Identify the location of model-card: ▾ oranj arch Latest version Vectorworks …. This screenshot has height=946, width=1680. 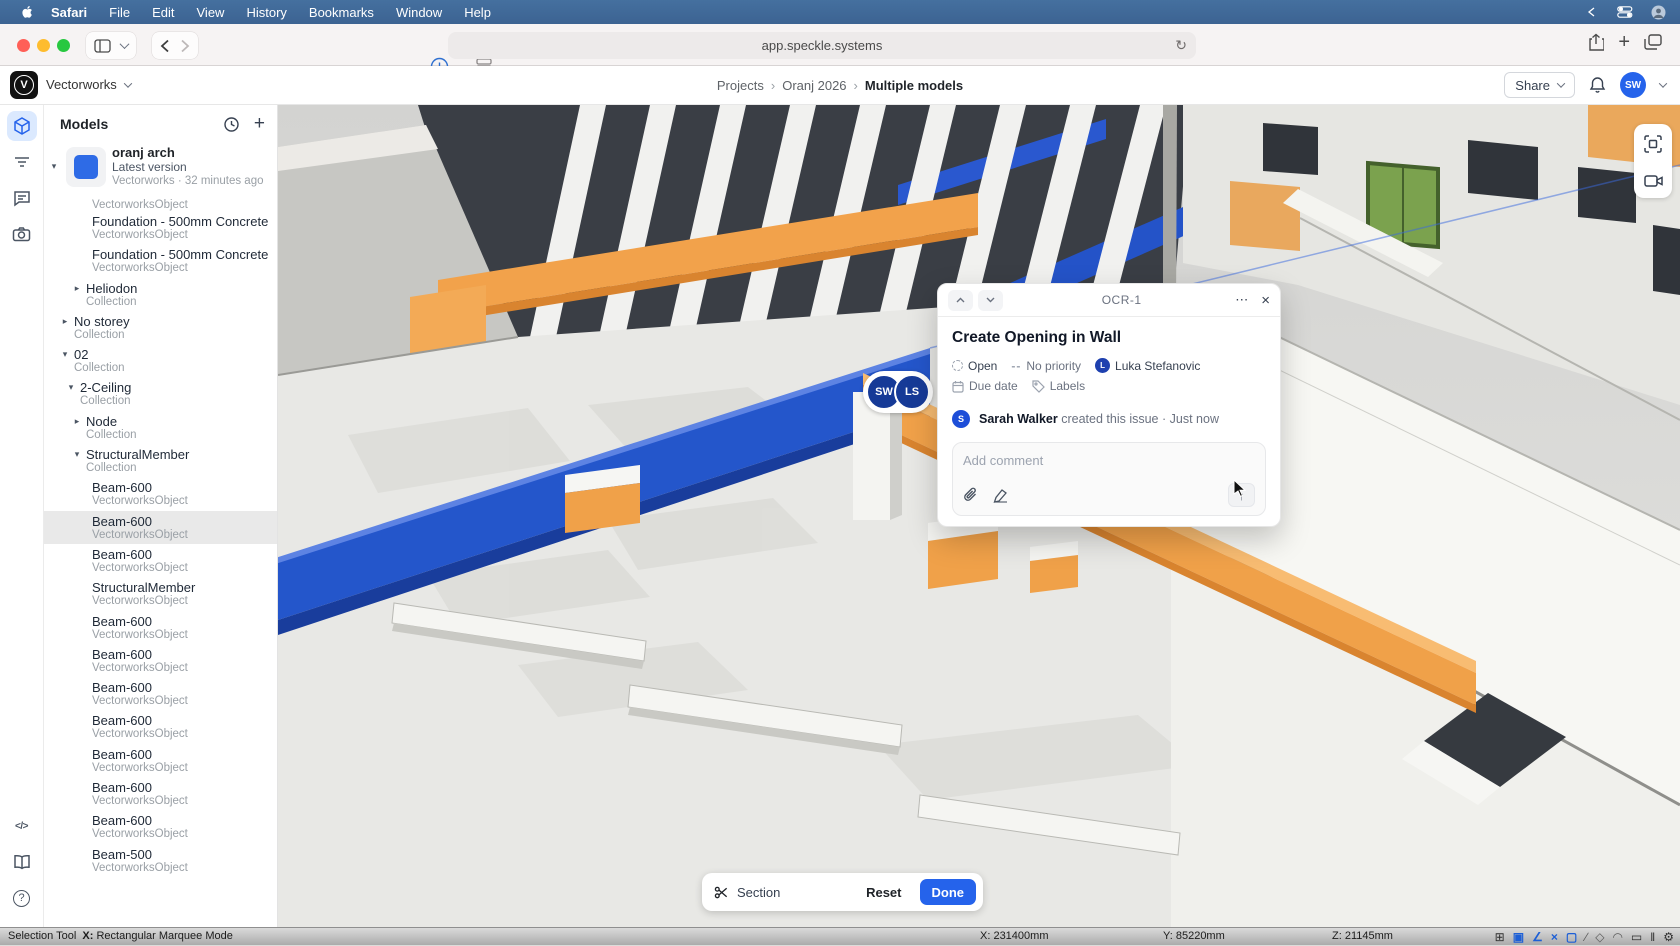
(160, 166).